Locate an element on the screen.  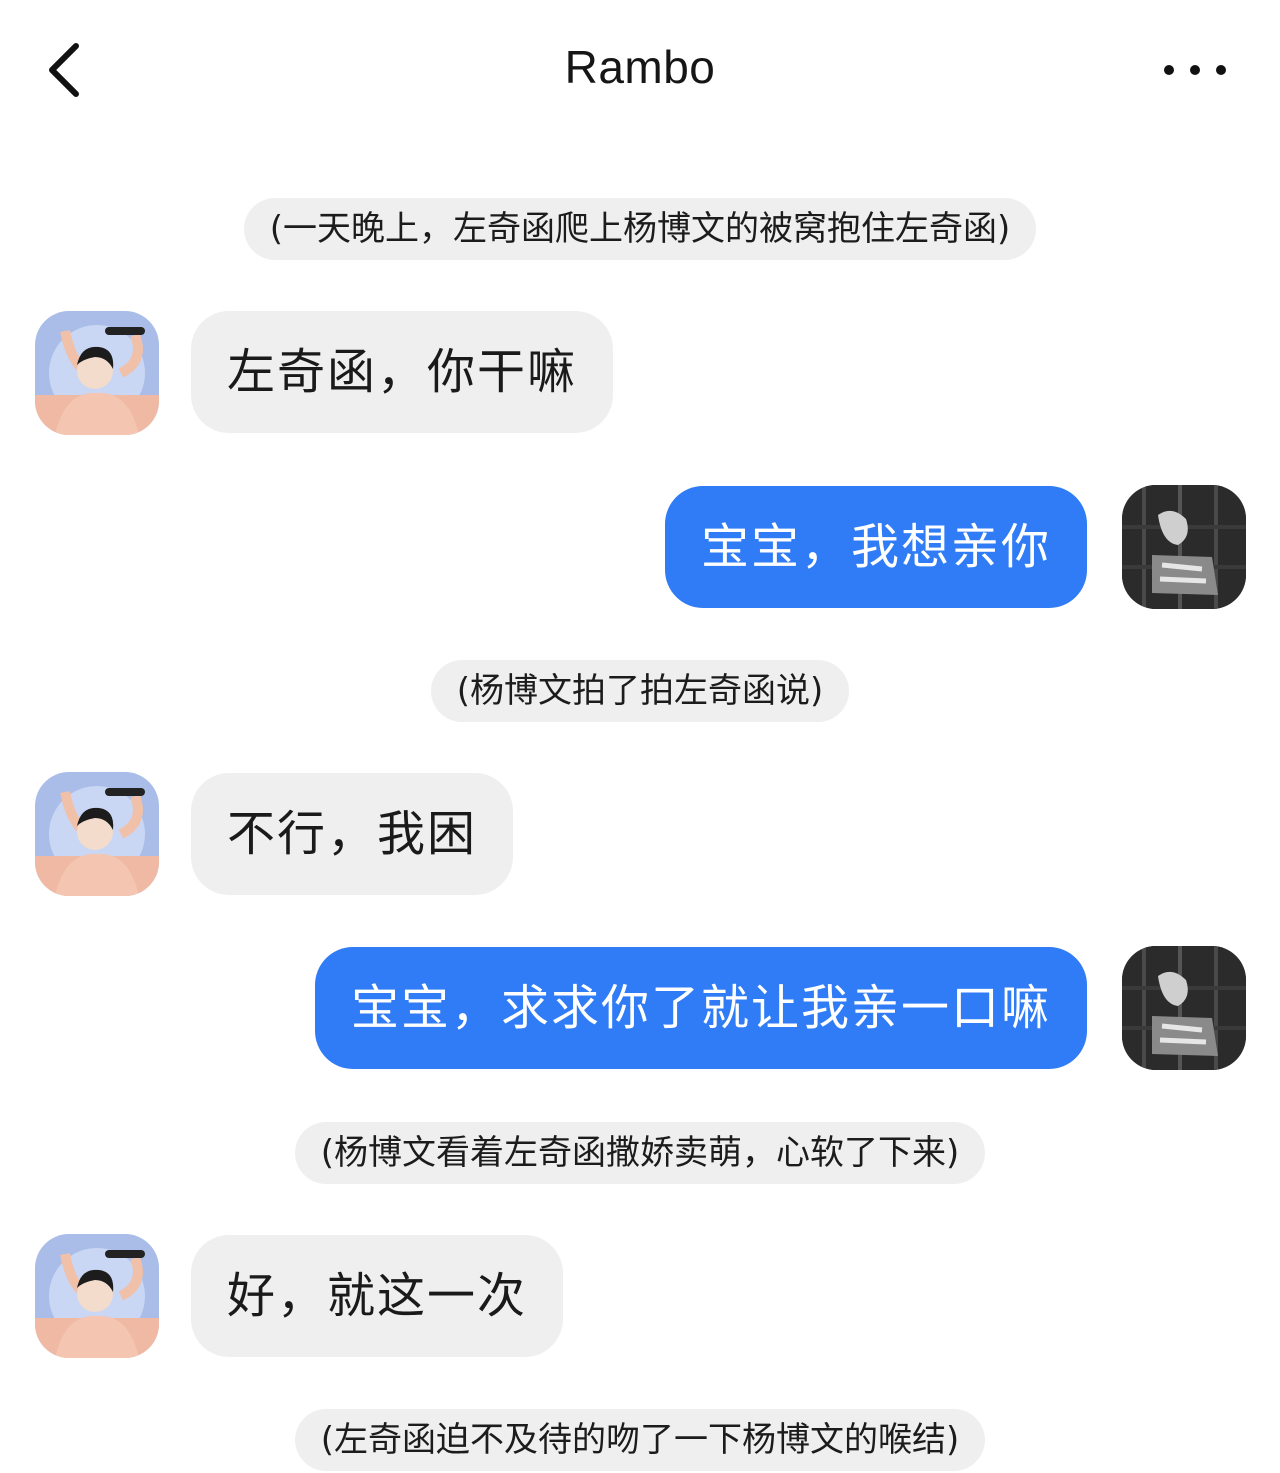
narration-message: (杨博文拍了拍左奇函说) is located at coordinates (640, 691).